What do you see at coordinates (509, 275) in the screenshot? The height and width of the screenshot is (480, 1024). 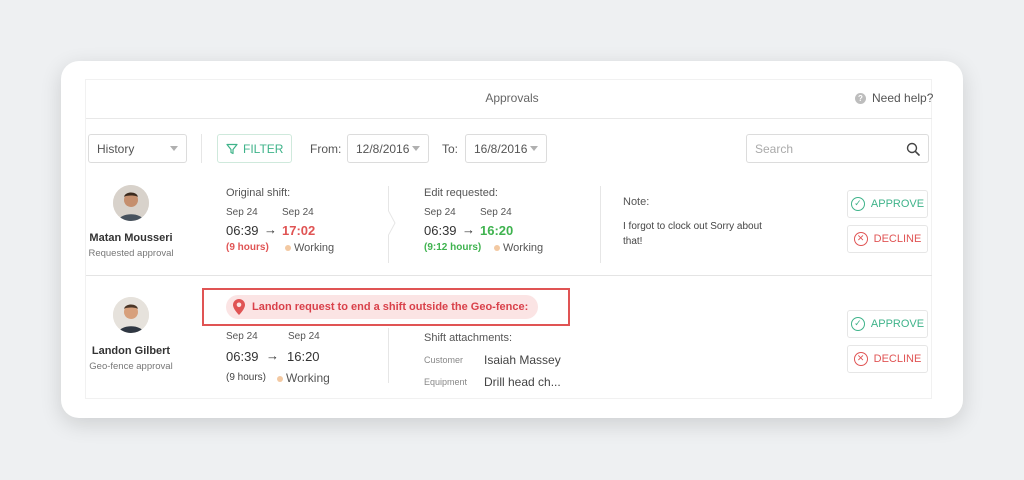 I see `row-divider` at bounding box center [509, 275].